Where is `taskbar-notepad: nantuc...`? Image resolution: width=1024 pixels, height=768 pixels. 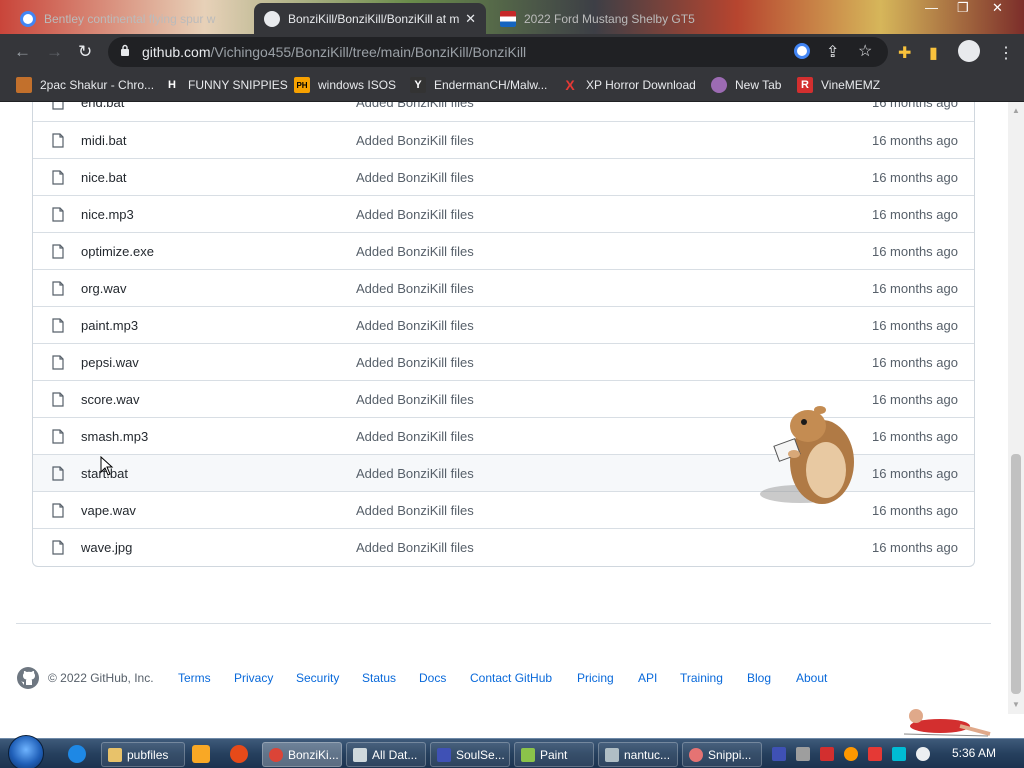 taskbar-notepad: nantuc... is located at coordinates (638, 754).